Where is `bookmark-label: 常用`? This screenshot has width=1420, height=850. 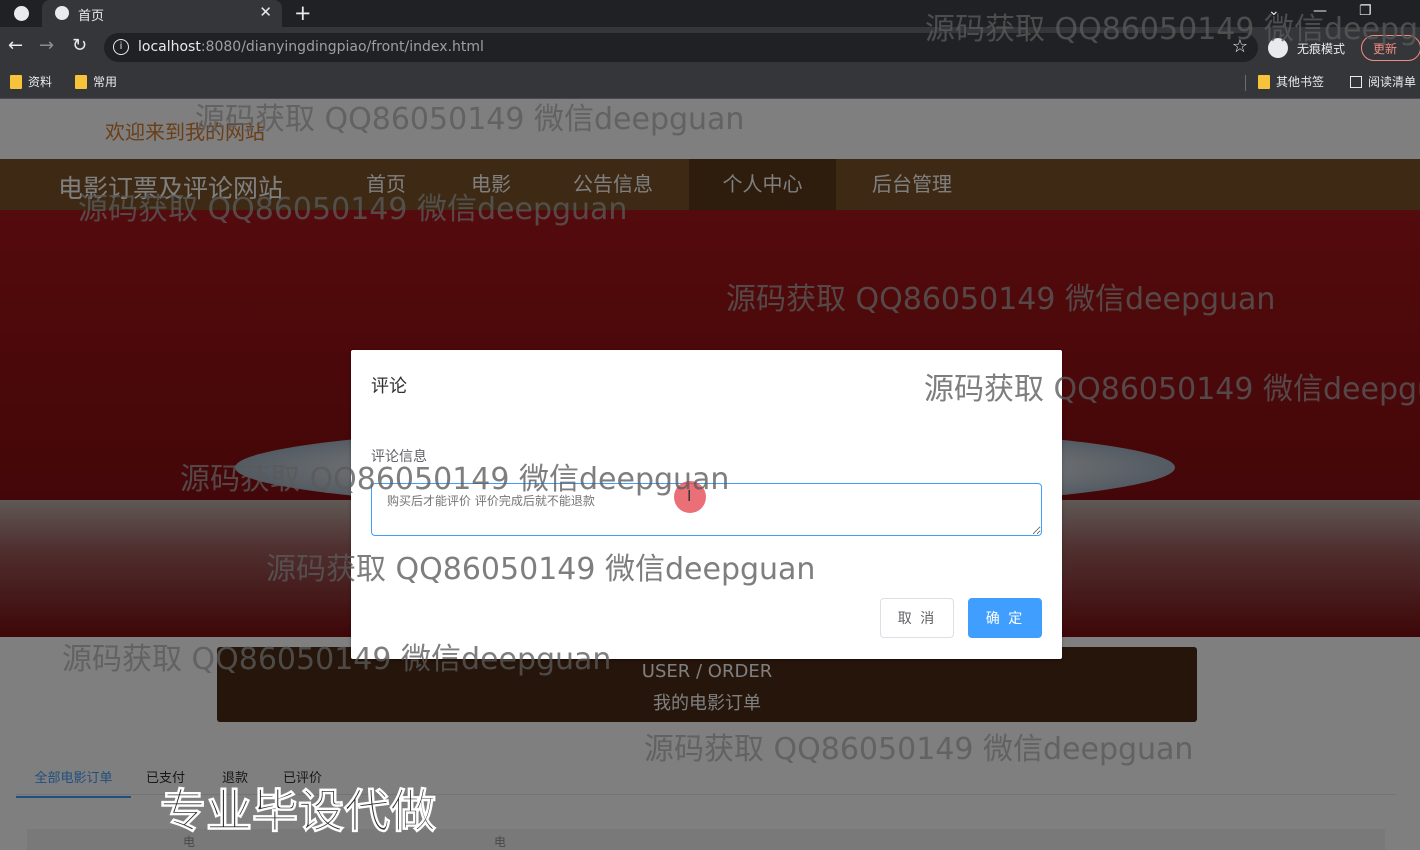
bookmark-label: 常用 is located at coordinates (105, 82).